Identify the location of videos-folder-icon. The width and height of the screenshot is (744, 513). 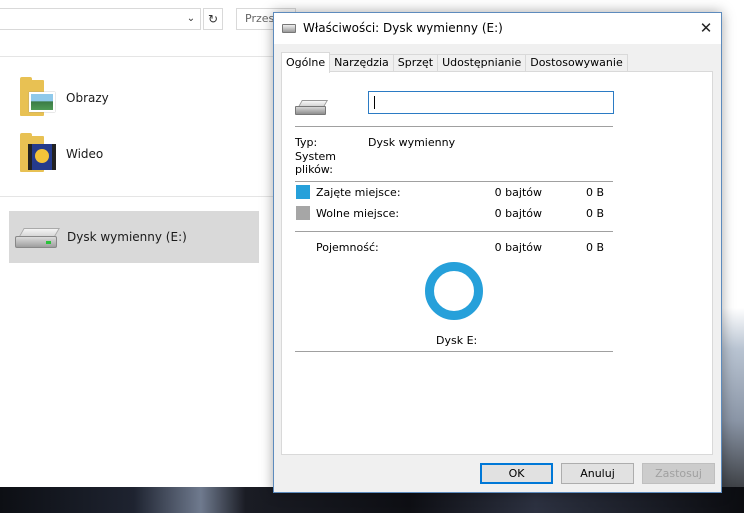
(37, 153).